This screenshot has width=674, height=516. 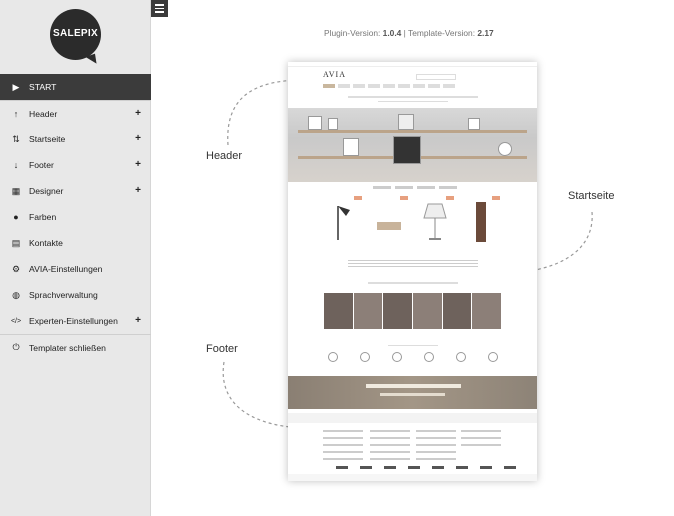 What do you see at coordinates (334, 74) in the screenshot?
I see `preview-logo: AVIA` at bounding box center [334, 74].